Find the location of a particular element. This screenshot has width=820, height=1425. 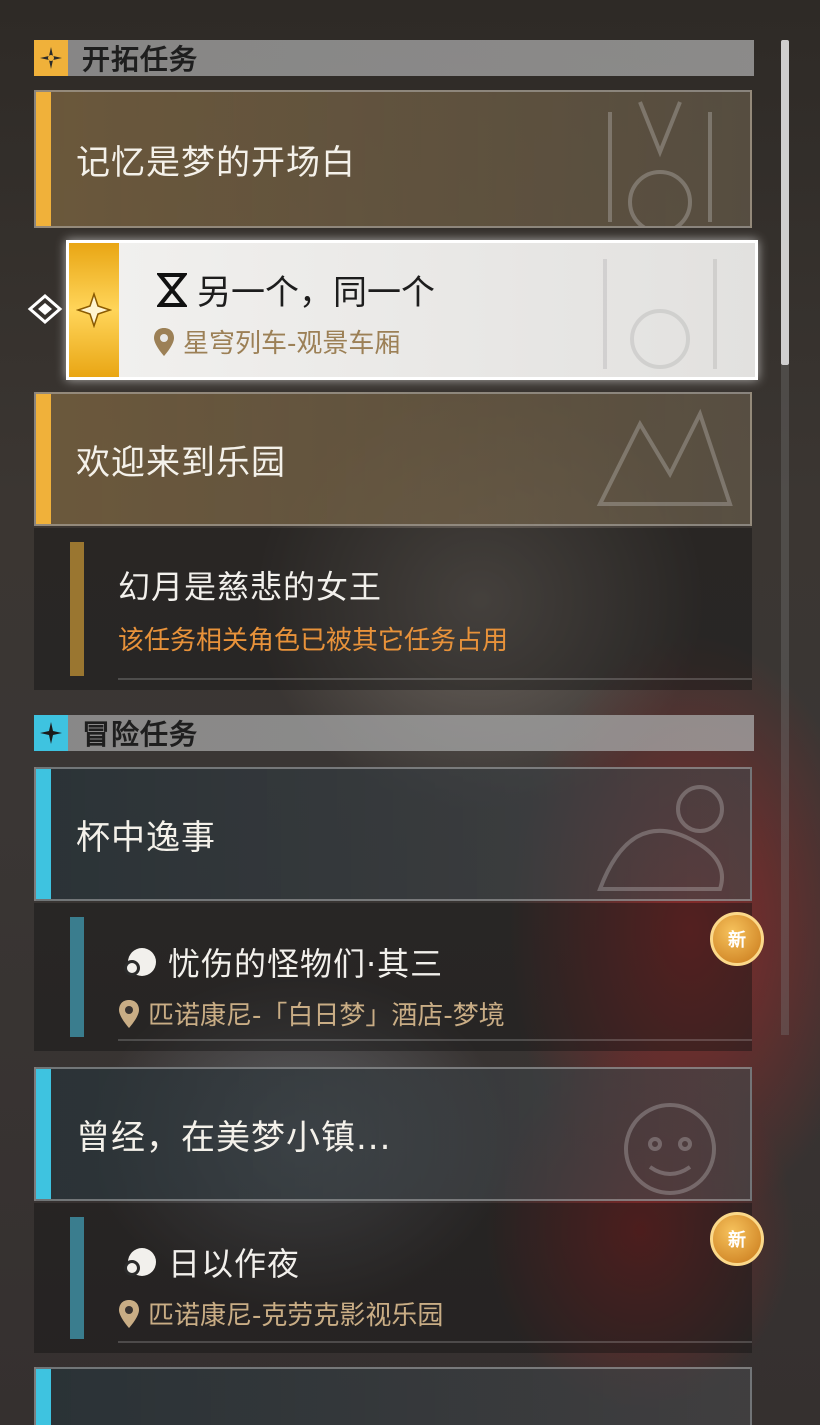

quest-location-row: 匹诺康尼-克劳克影视乐园 is located at coordinates (280, 1313).